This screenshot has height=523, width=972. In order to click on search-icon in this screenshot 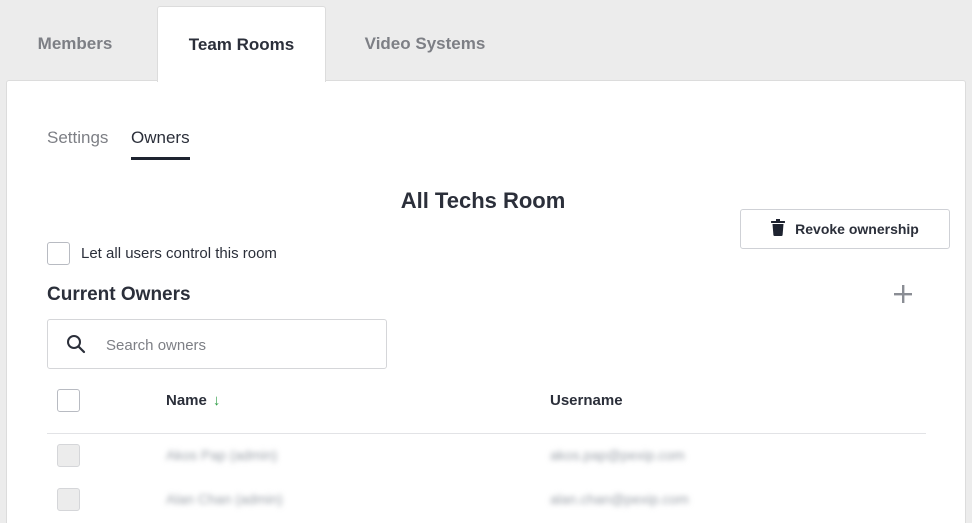, I will do `click(76, 346)`.